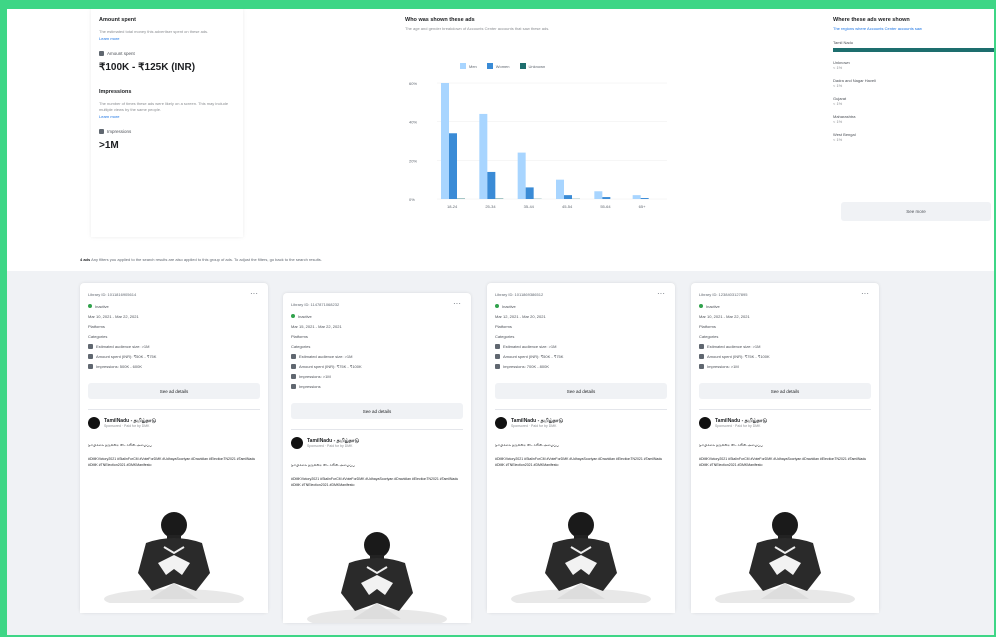 This screenshot has width=996, height=637. Describe the element at coordinates (293, 386) in the screenshot. I see `info-icon` at that location.